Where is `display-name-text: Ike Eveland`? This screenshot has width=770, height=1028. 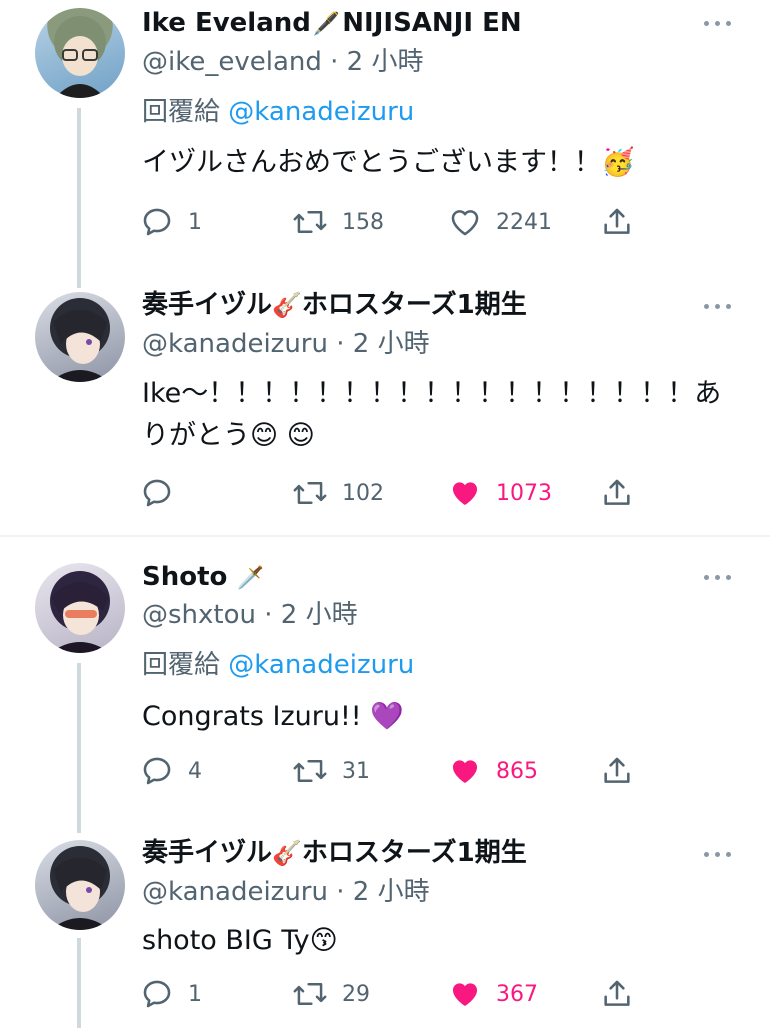 display-name-text: Ike Eveland is located at coordinates (226, 23).